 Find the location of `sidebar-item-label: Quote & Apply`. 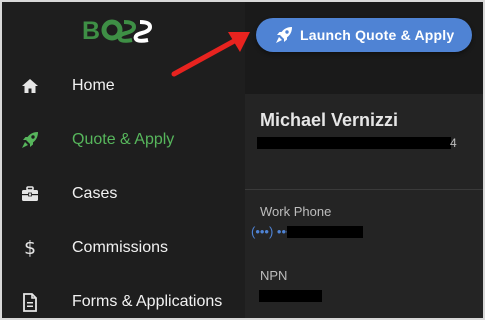

sidebar-item-label: Quote & Apply is located at coordinates (123, 139).